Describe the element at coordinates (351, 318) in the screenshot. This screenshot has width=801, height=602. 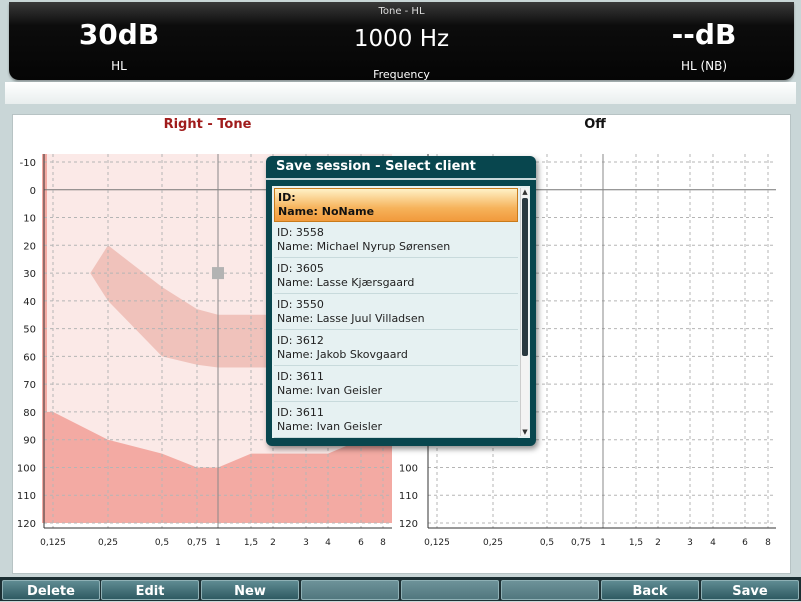
I see `client-name: Name: Lasse Juul Villadsen` at that location.